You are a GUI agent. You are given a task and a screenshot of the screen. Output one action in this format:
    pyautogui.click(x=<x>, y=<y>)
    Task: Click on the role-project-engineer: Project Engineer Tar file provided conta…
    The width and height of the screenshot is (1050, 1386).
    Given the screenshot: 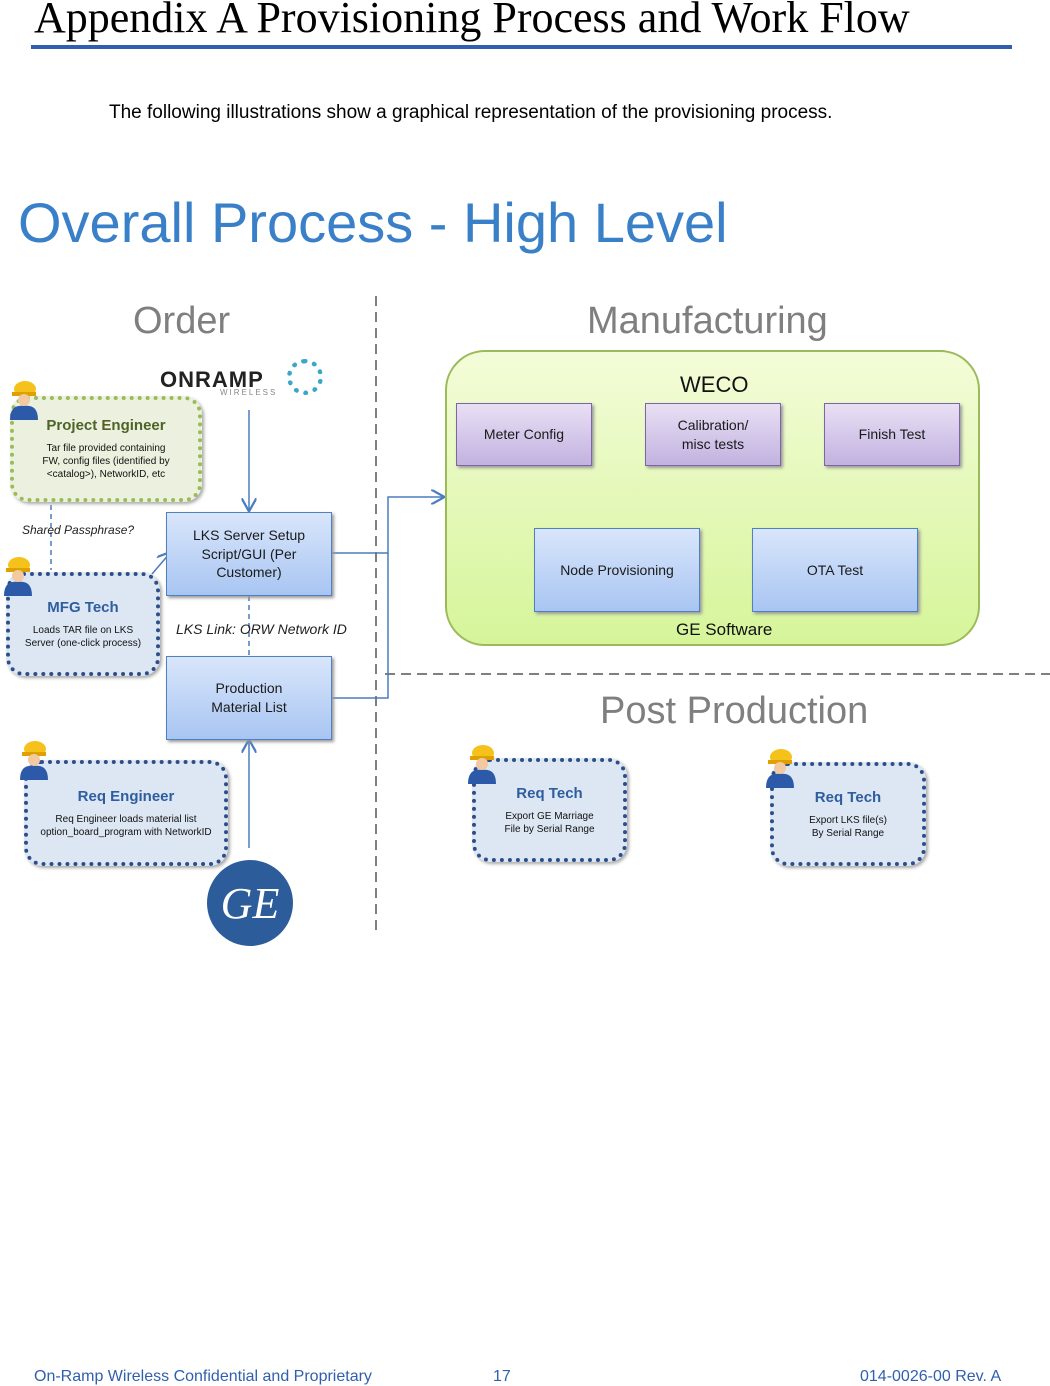 What is the action you would take?
    pyautogui.click(x=106, y=449)
    